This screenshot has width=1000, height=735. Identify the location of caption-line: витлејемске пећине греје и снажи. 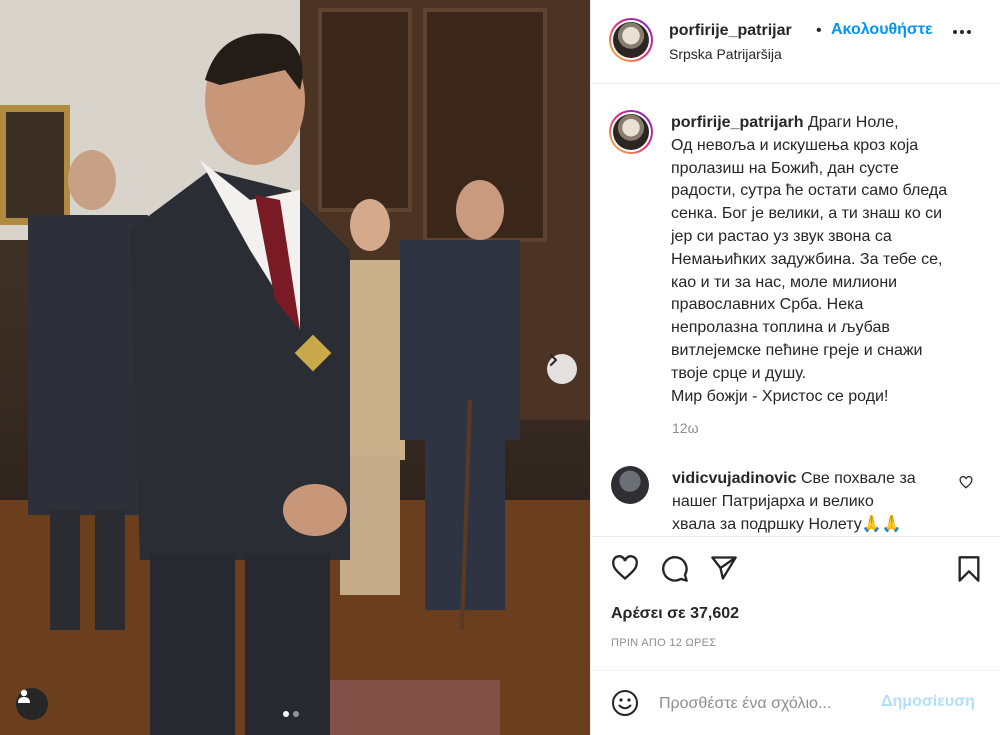
(797, 350).